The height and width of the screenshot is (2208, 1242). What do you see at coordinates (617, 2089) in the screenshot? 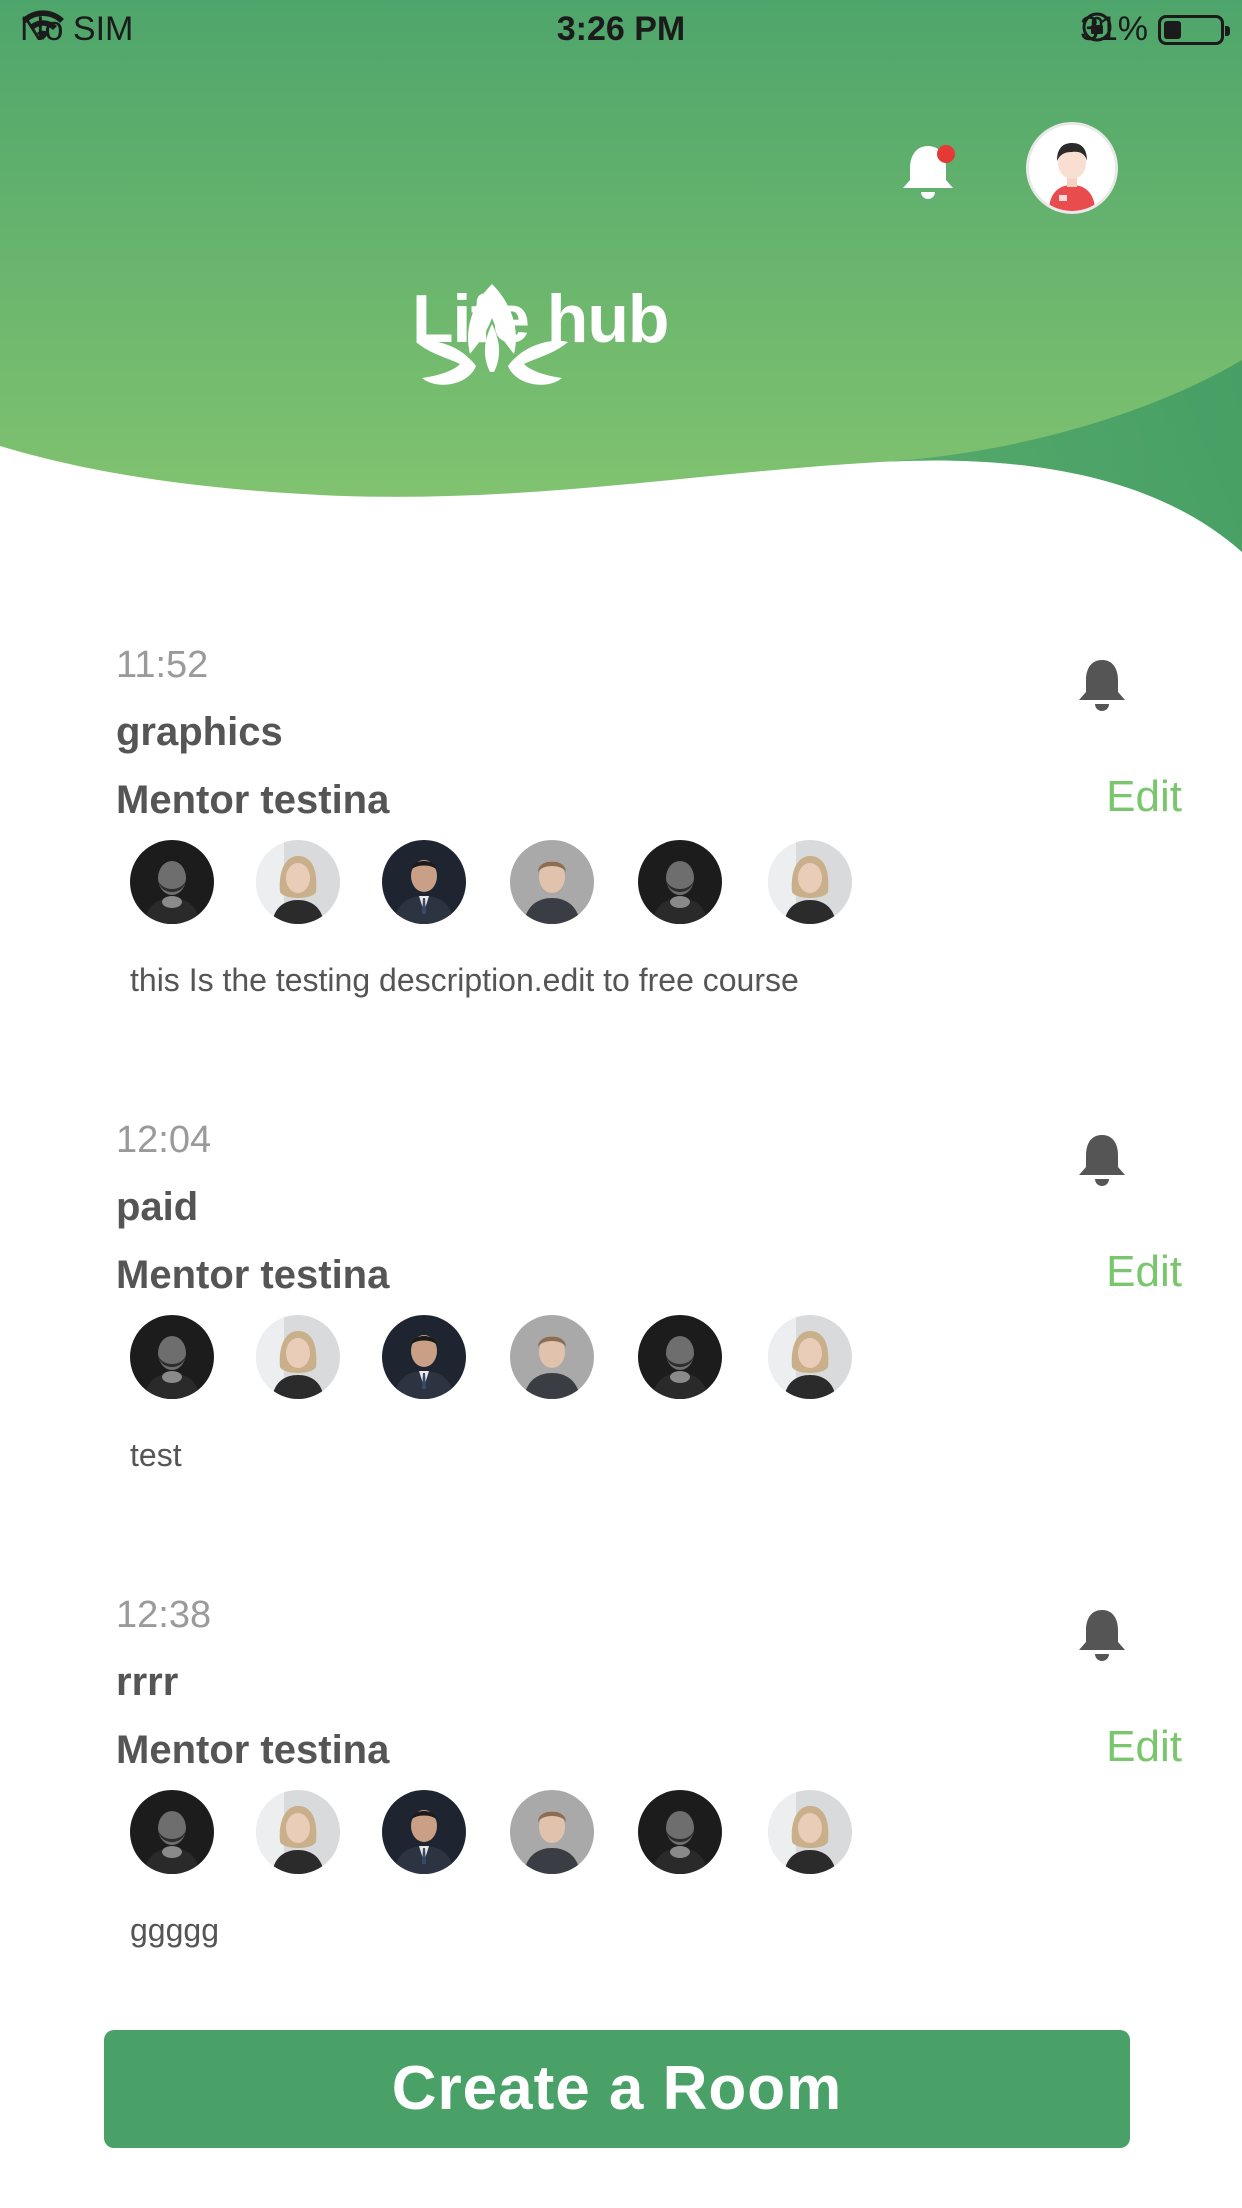
I see `create-room-button: Create a Room` at bounding box center [617, 2089].